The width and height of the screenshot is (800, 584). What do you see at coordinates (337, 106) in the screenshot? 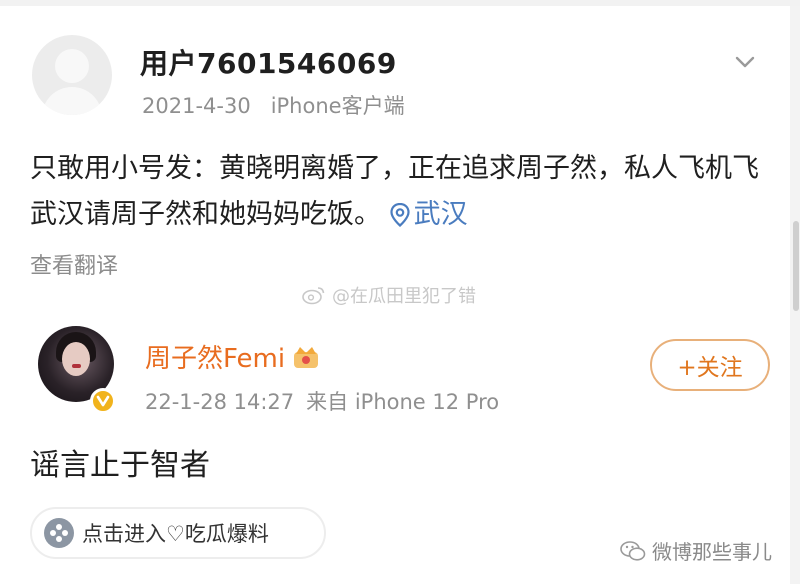
I see `post-source: iPhone客户端` at bounding box center [337, 106].